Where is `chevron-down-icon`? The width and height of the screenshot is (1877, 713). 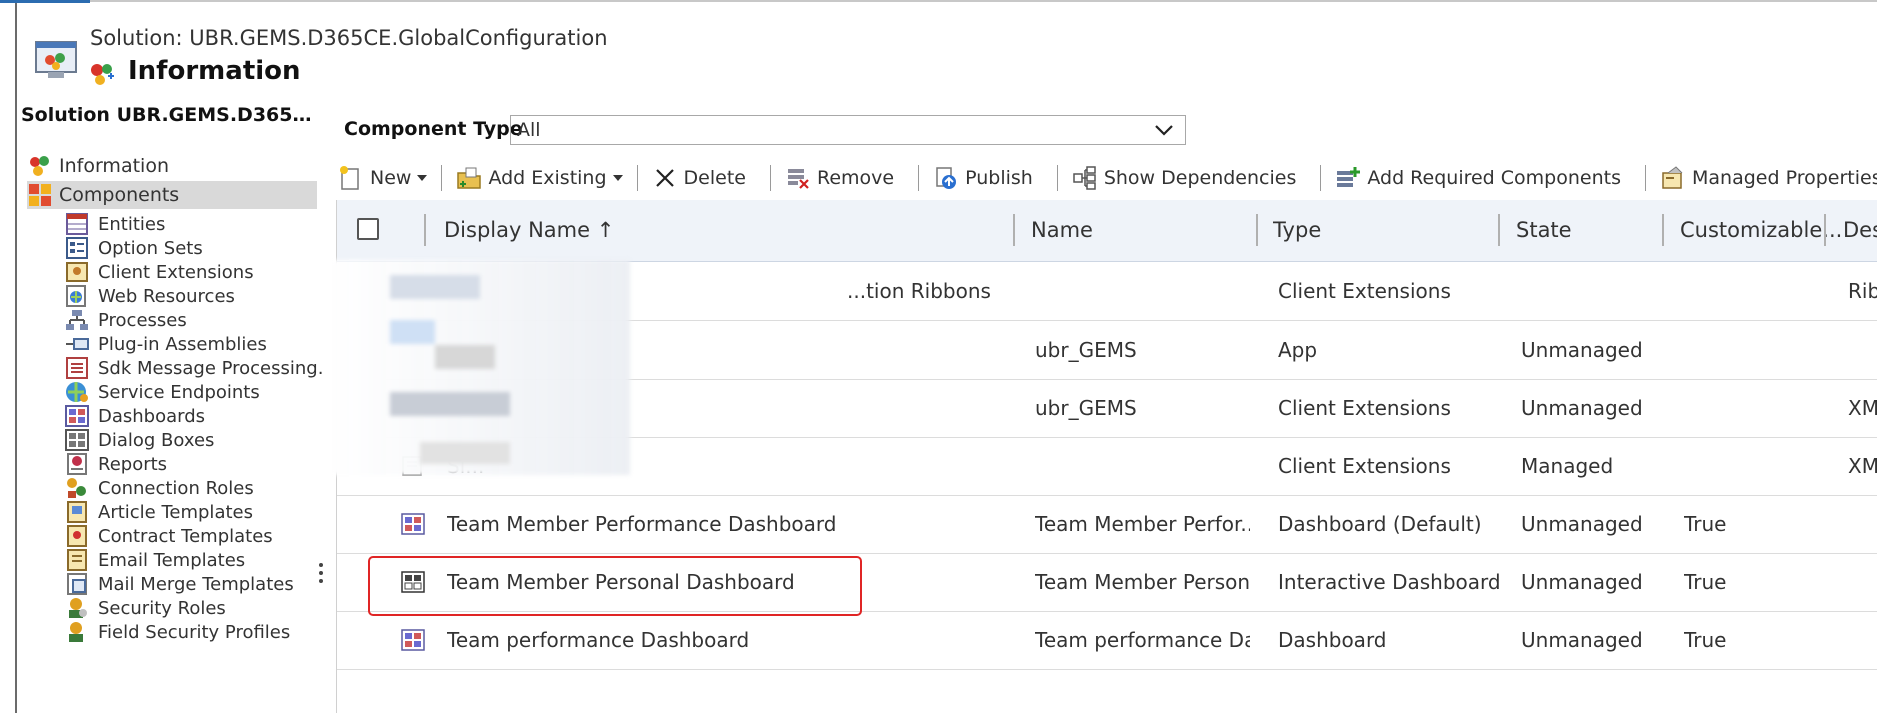
chevron-down-icon is located at coordinates (1164, 130).